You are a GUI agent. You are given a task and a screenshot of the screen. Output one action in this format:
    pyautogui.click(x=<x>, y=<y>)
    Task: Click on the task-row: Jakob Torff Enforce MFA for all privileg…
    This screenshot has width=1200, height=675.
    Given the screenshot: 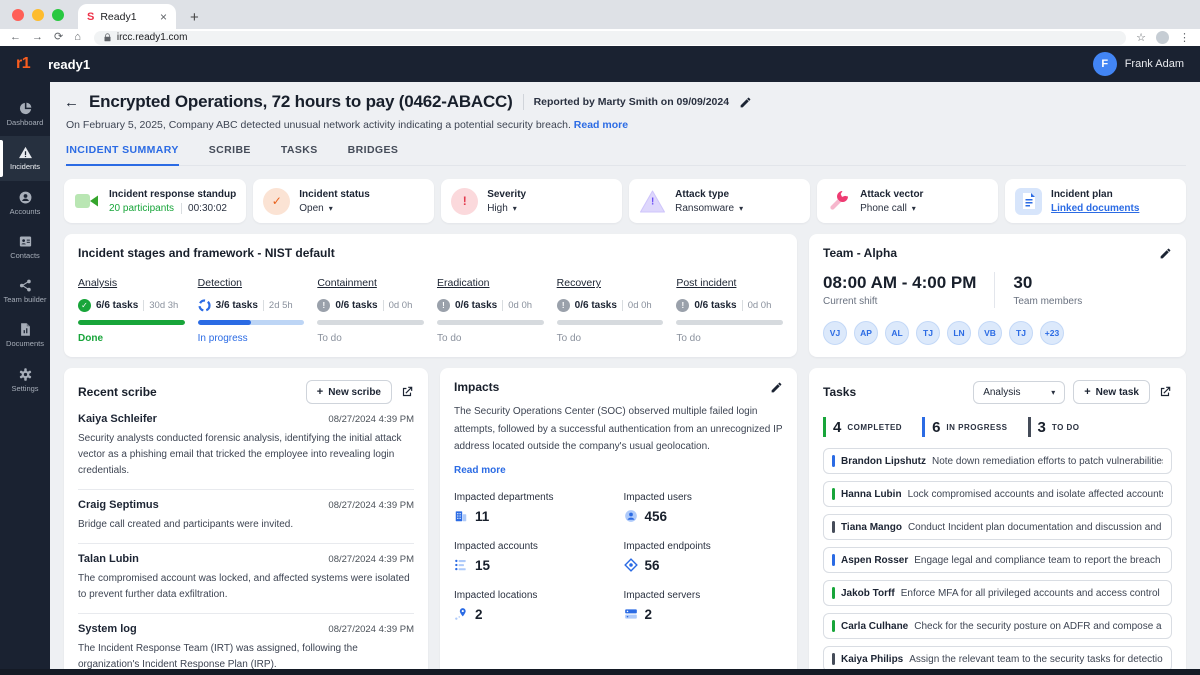 What is the action you would take?
    pyautogui.click(x=997, y=593)
    